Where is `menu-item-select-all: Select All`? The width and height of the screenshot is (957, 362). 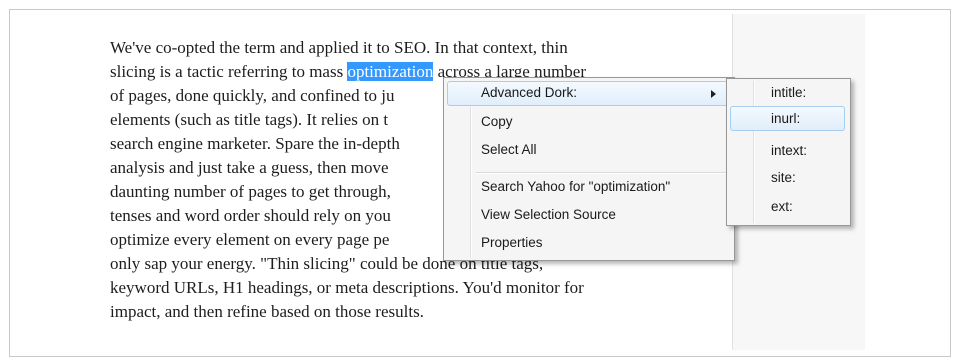 menu-item-select-all: Select All is located at coordinates (509, 150).